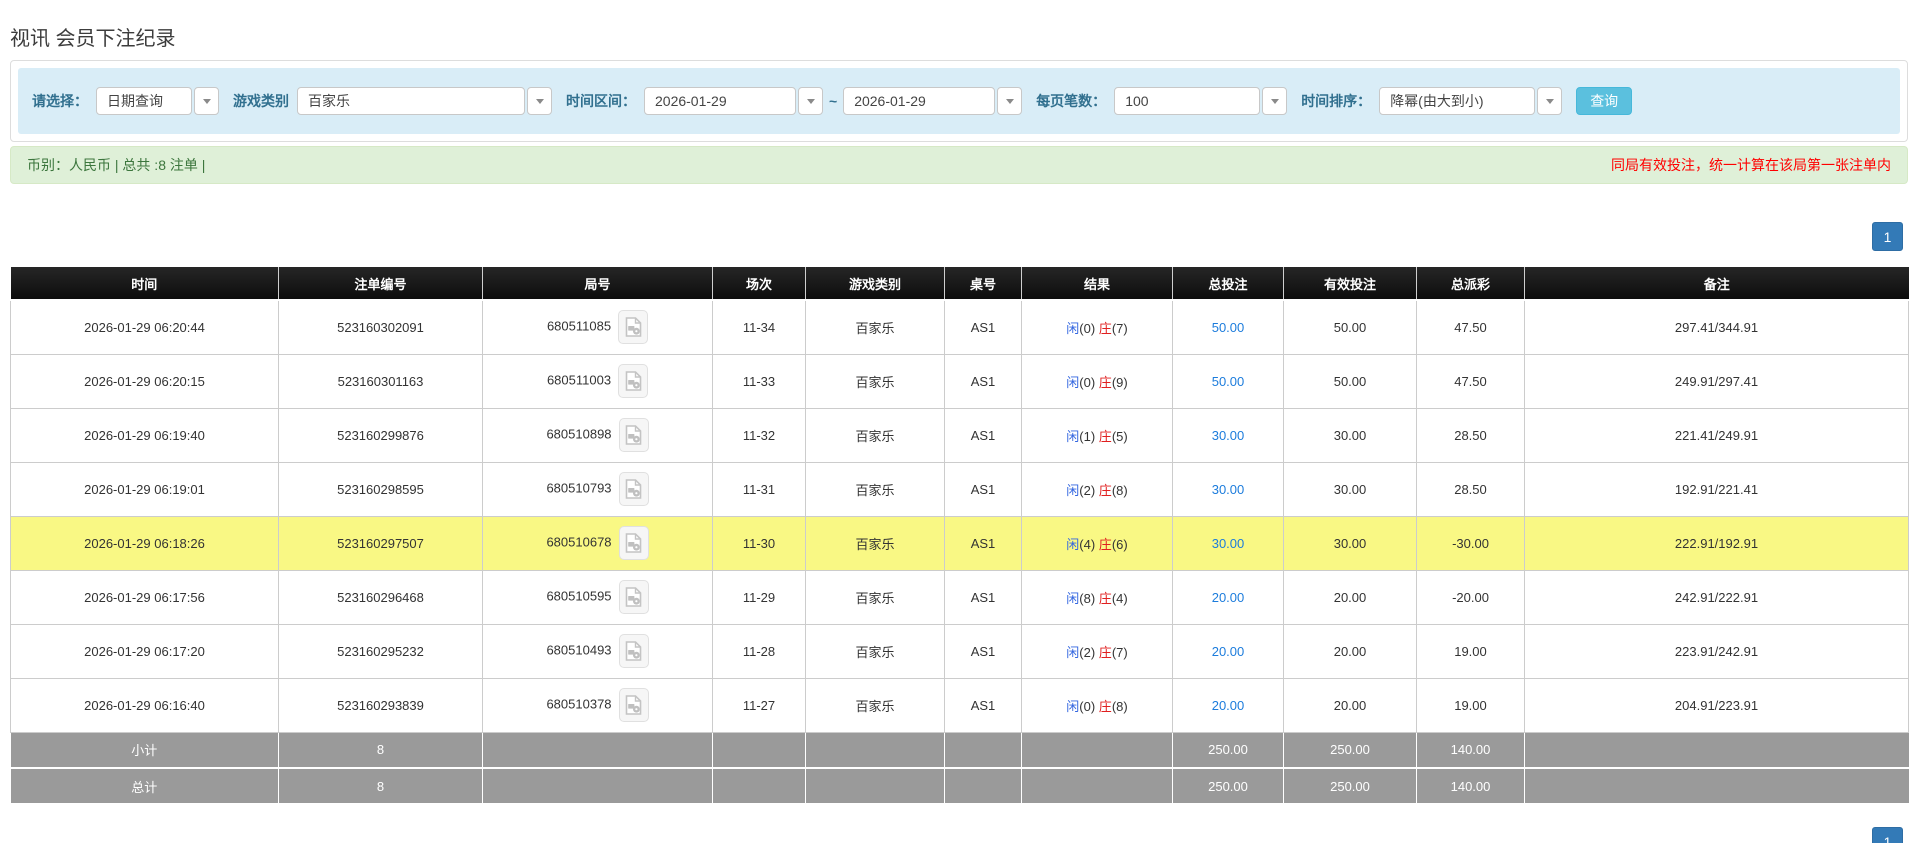 This screenshot has height=843, width=1918. What do you see at coordinates (759, 327) in the screenshot?
I see `cell-session: 11-34` at bounding box center [759, 327].